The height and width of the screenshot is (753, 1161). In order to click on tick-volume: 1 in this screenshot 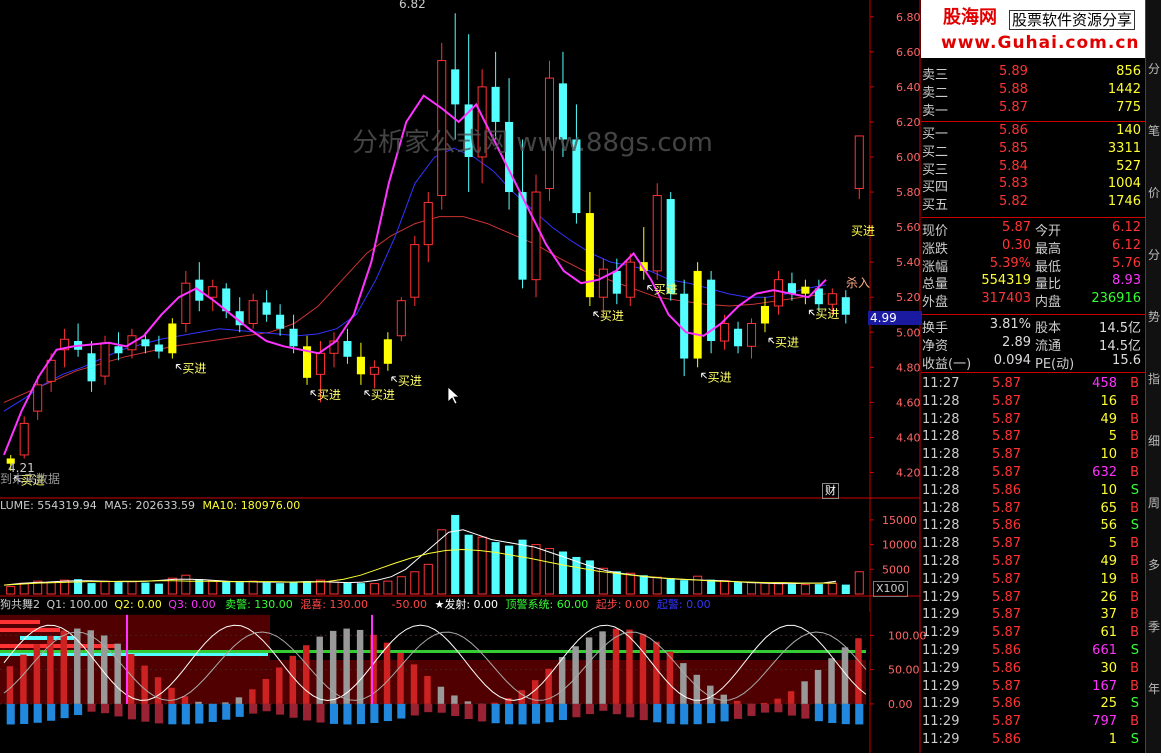, I will do `click(1112, 739)`.